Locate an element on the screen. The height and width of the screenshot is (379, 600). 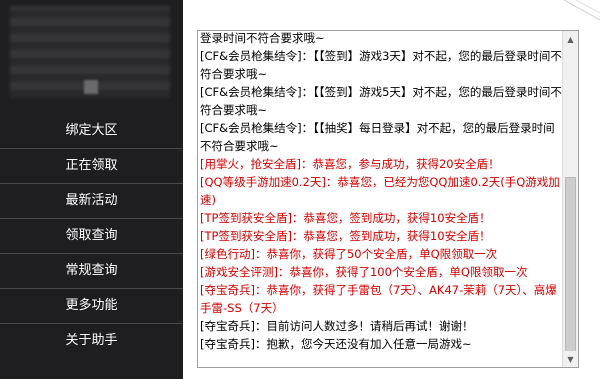
sidebar-item-bind-region: 绑定大区 is located at coordinates (91, 131).